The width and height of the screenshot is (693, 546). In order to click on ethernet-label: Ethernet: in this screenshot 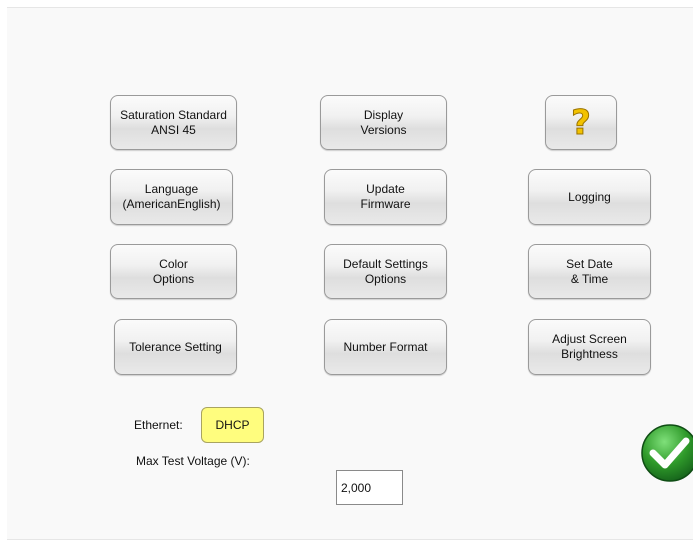, I will do `click(158, 425)`.